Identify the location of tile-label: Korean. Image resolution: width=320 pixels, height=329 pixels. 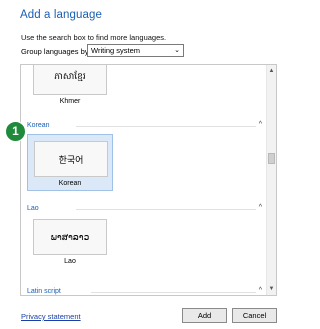
(70, 183).